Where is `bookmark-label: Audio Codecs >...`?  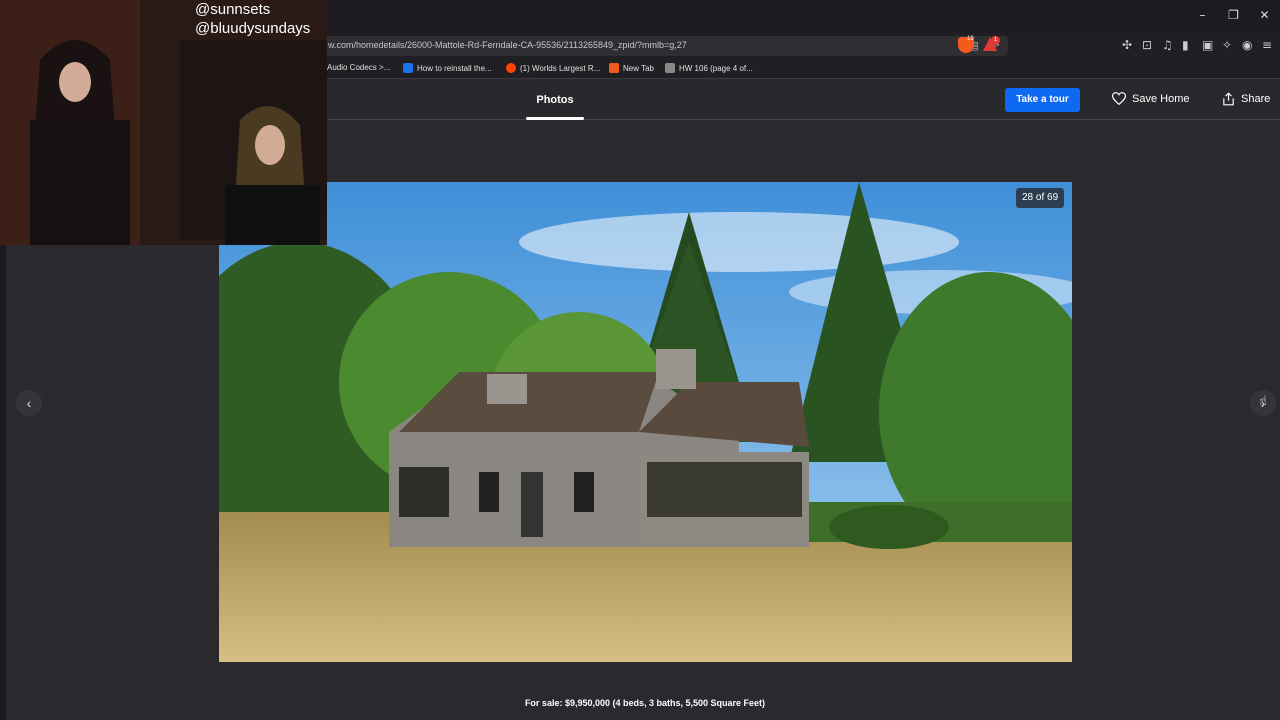
bookmark-label: Audio Codecs >... is located at coordinates (359, 67).